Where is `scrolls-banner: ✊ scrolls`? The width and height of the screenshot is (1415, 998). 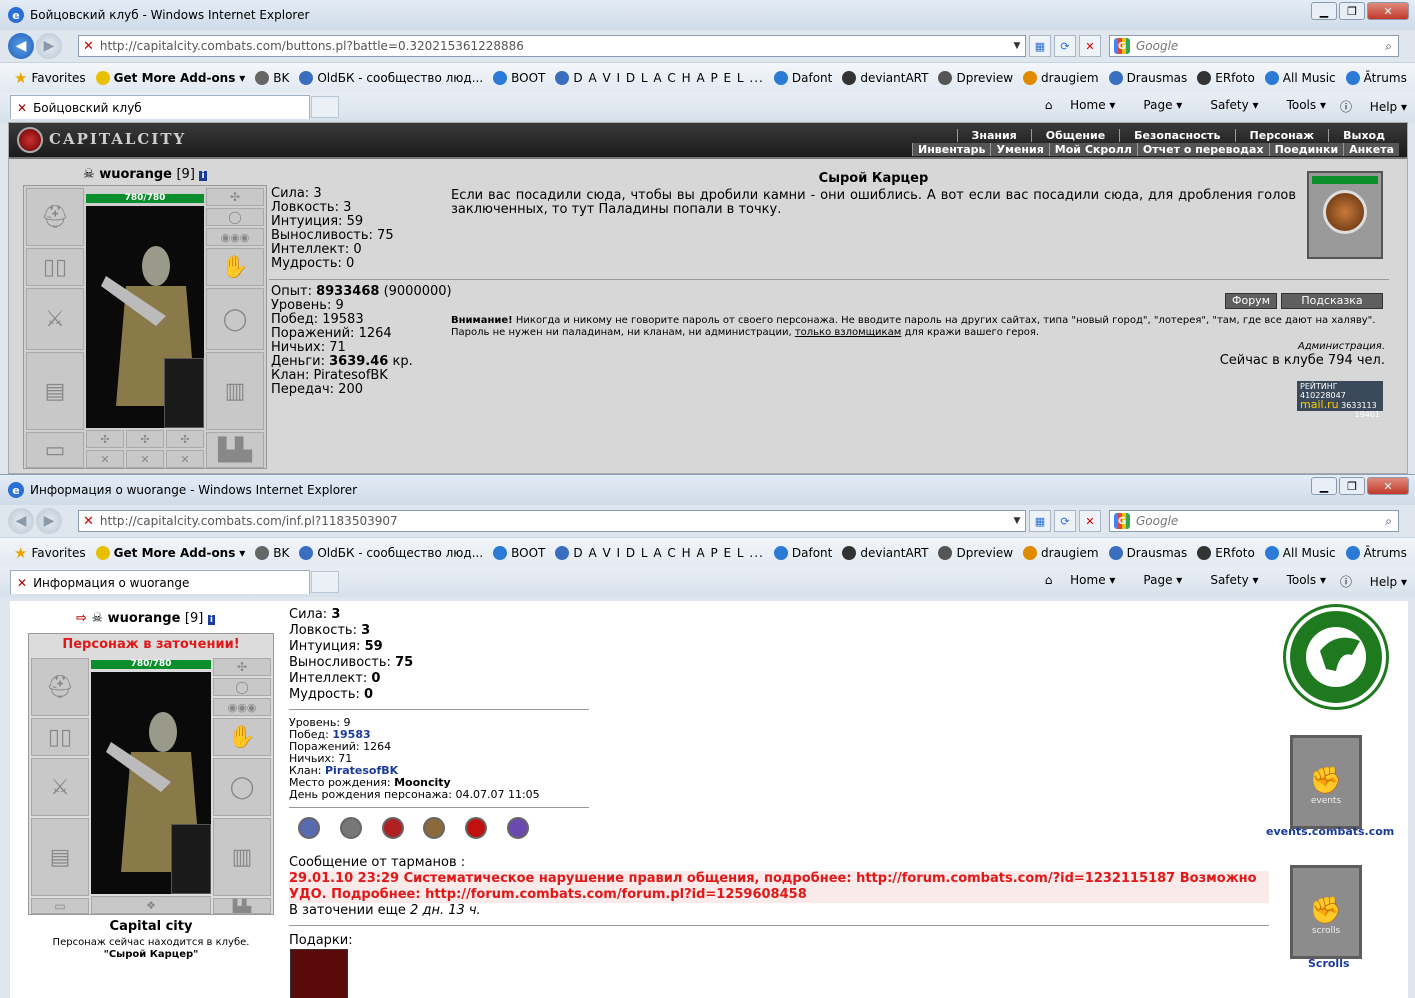
scrolls-banner: ✊ scrolls is located at coordinates (1326, 912).